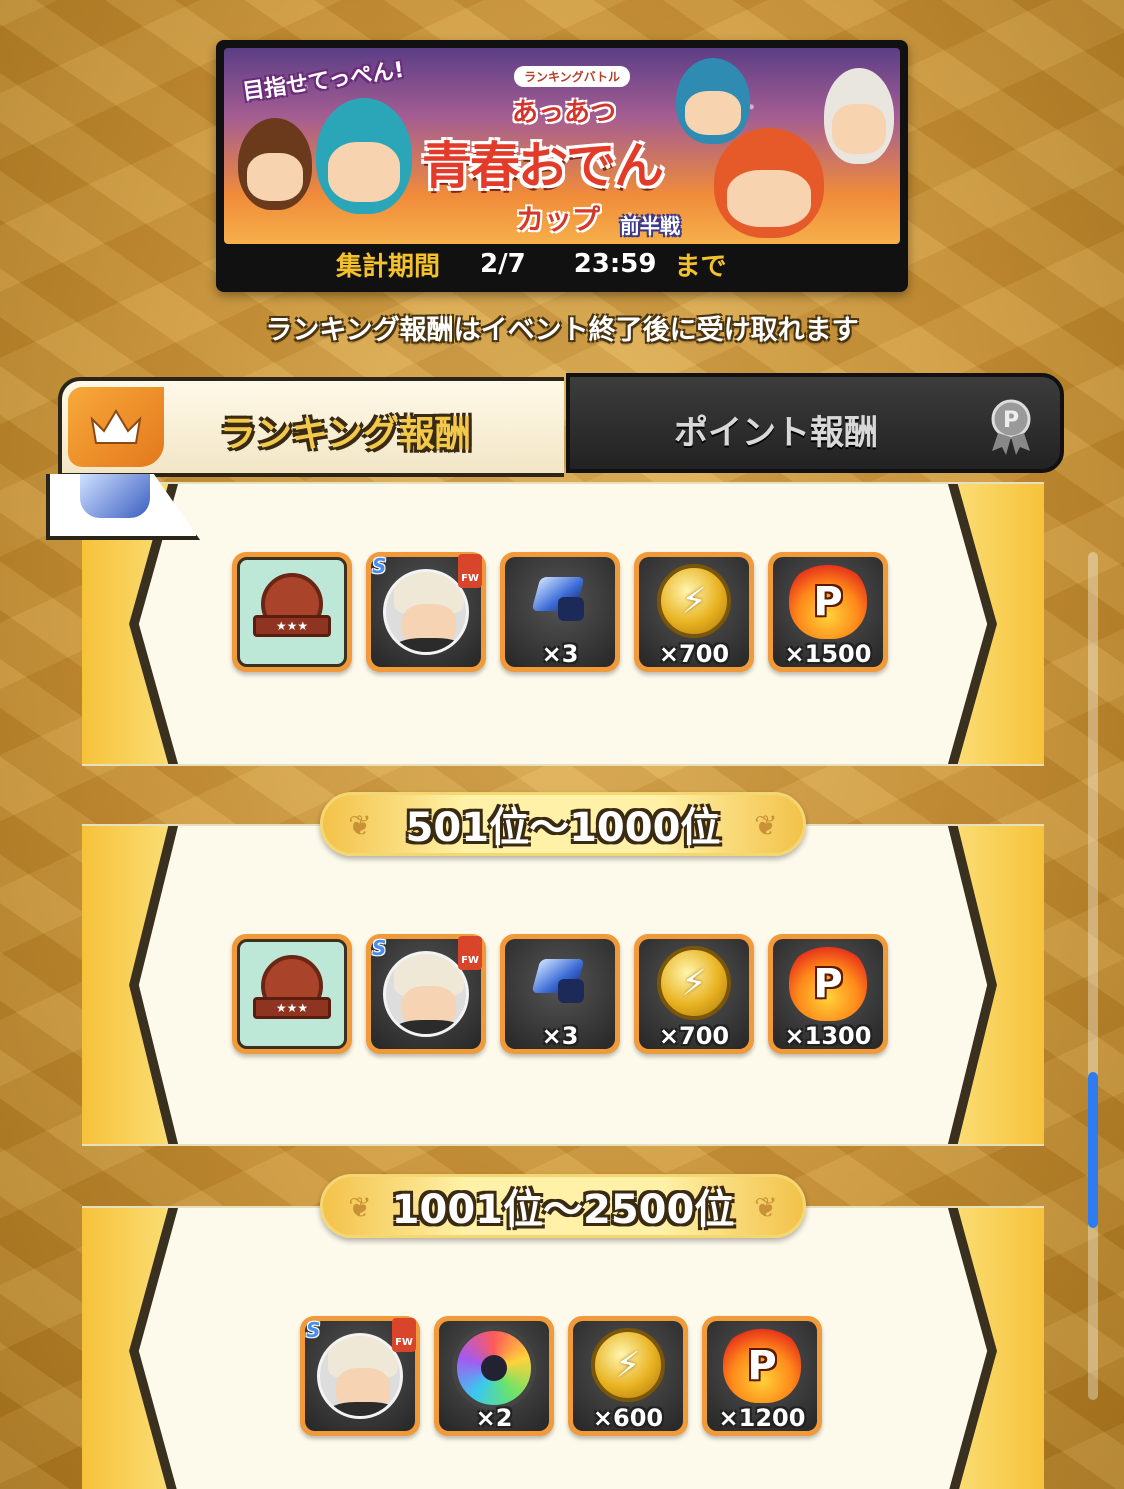  I want to click on reward-item-point: P ×1300, so click(828, 994).